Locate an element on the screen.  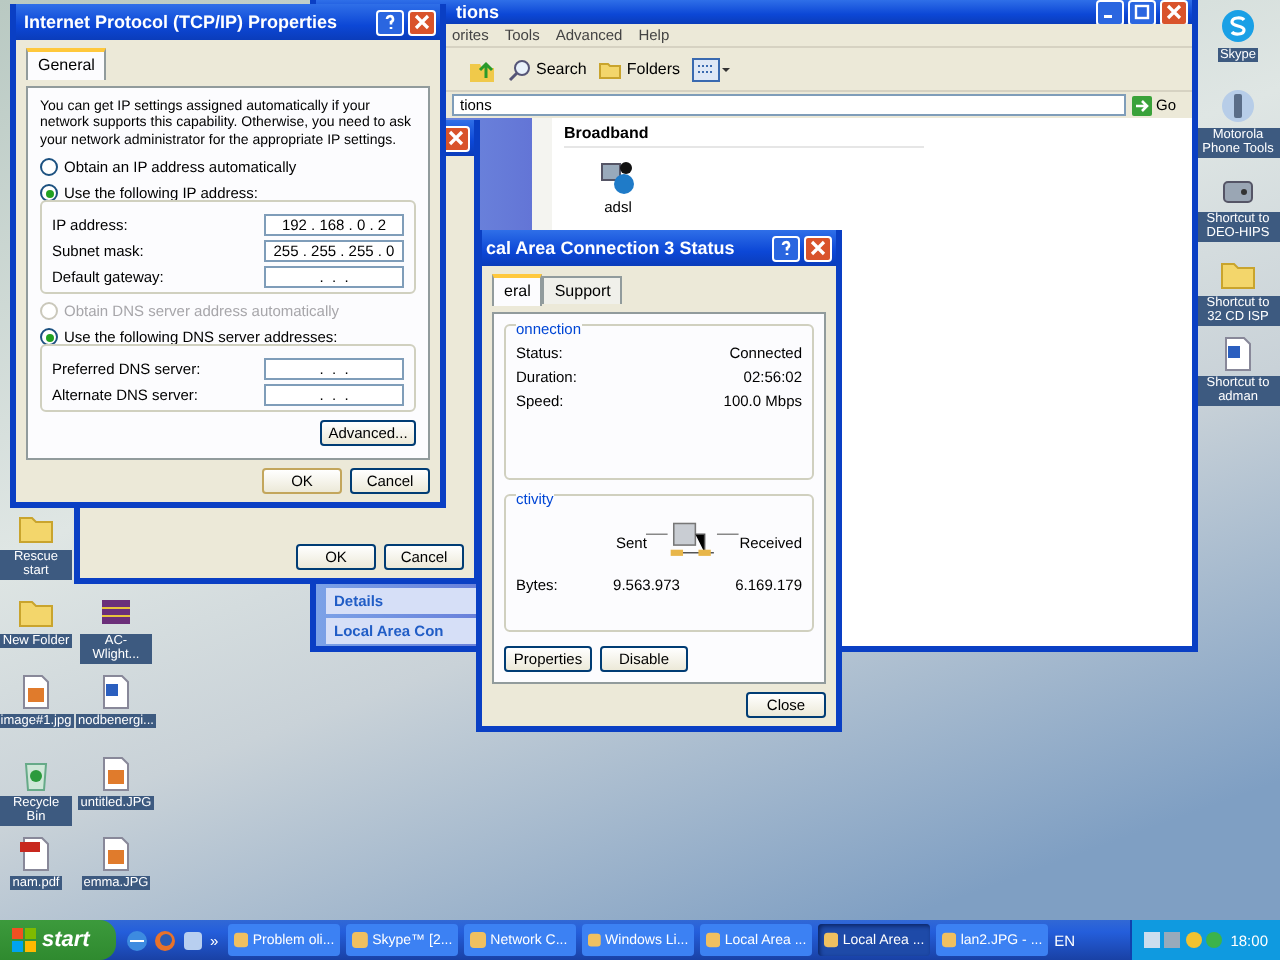
folder-icon is located at coordinates (610, 69).